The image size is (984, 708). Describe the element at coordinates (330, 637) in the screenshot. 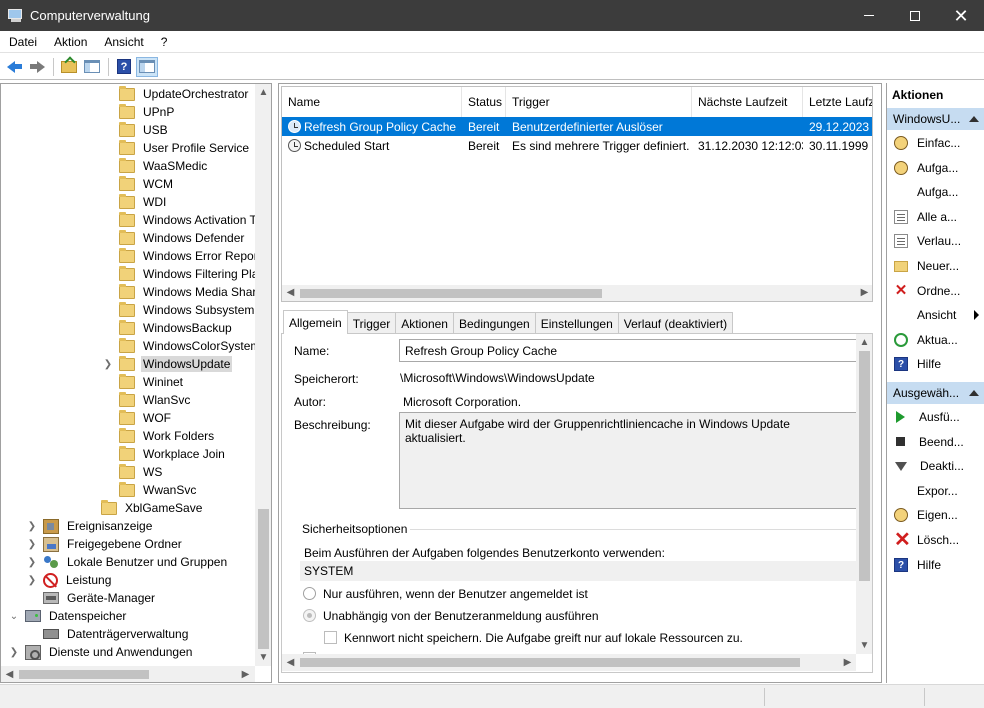

I see `checkbox-do-not-store-password` at that location.